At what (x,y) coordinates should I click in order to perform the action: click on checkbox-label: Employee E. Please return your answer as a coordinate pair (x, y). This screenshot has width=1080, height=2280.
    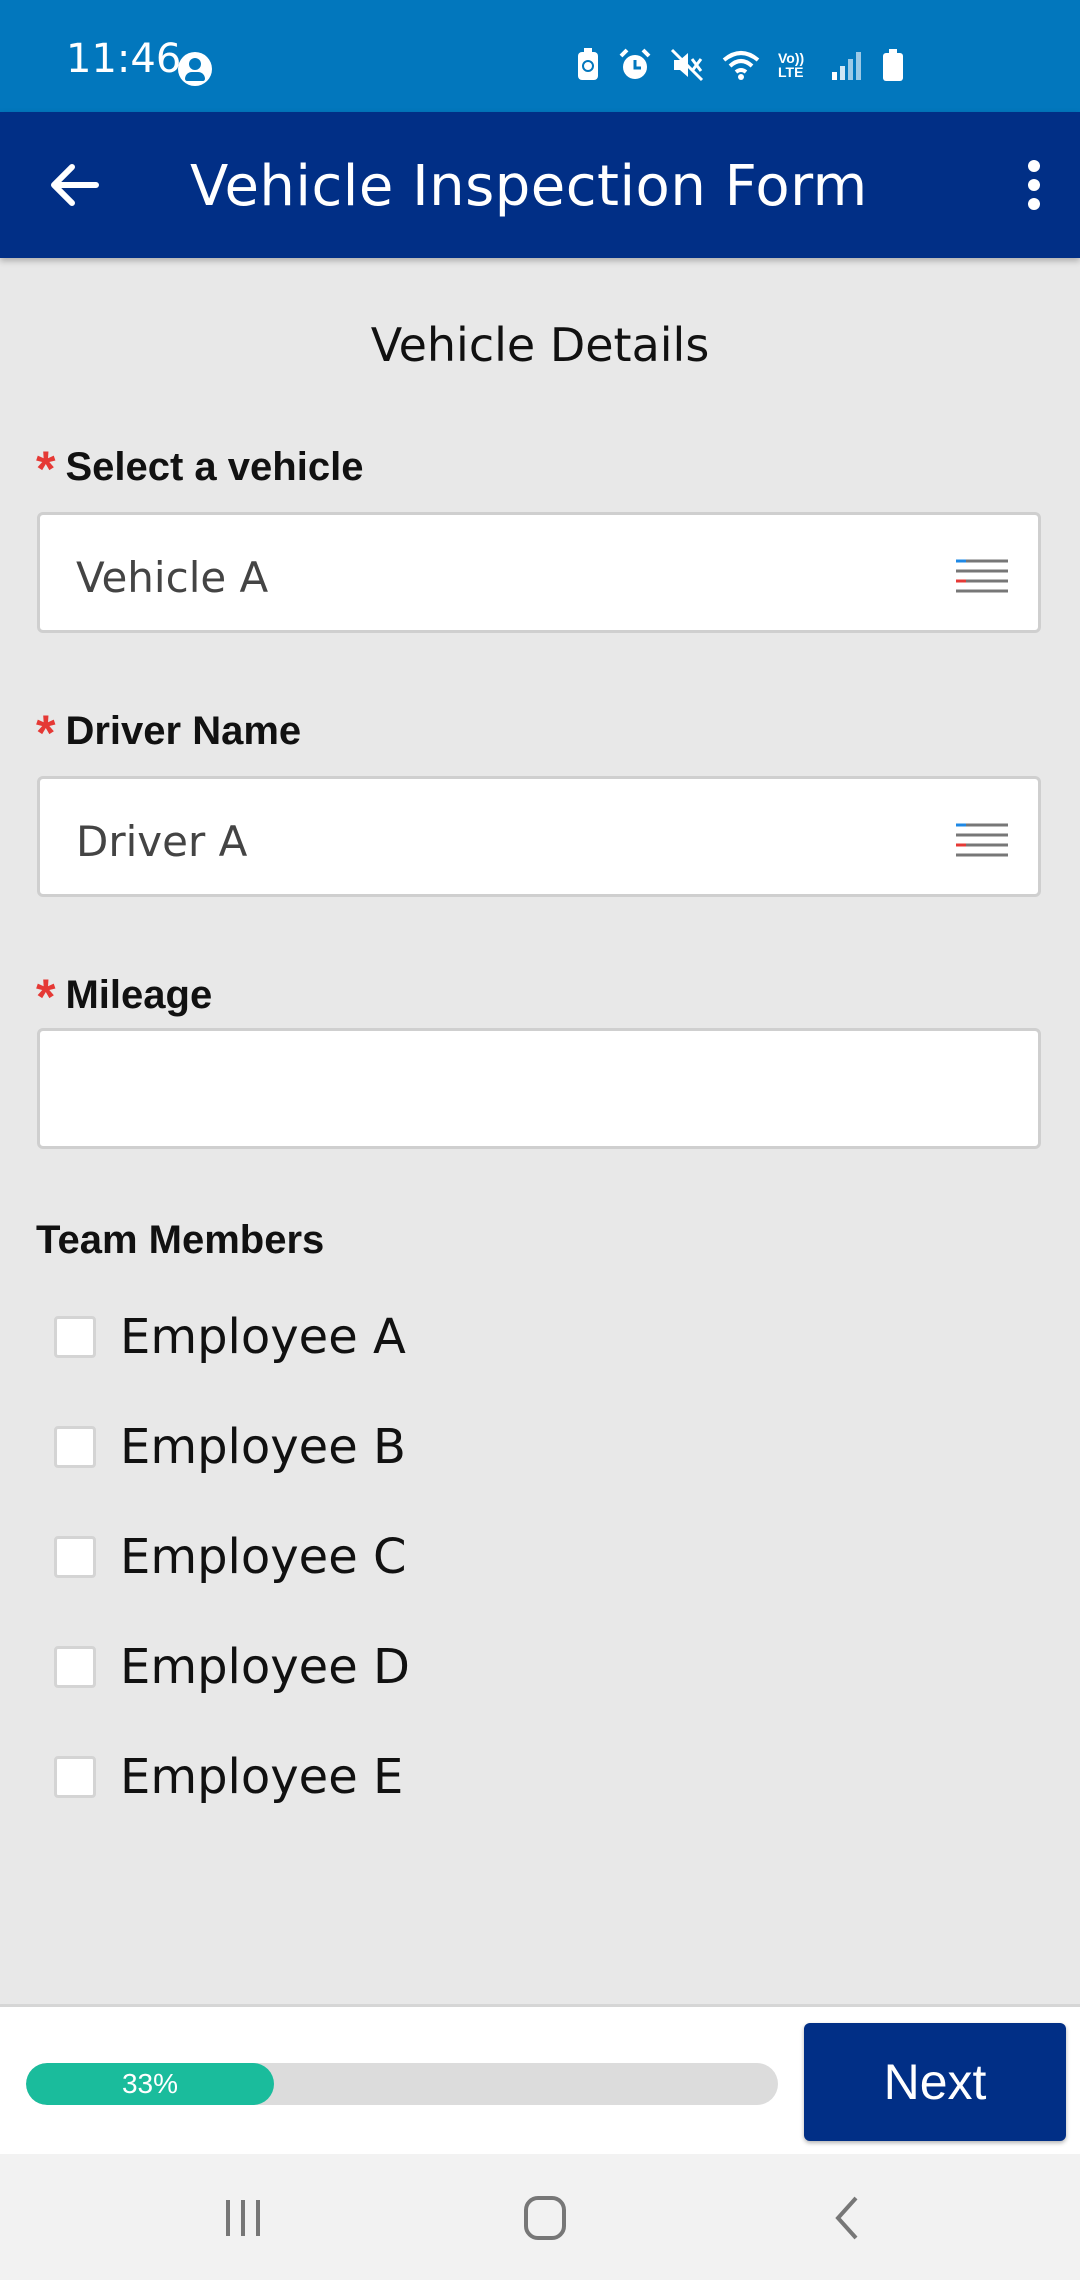
    Looking at the image, I should click on (262, 1777).